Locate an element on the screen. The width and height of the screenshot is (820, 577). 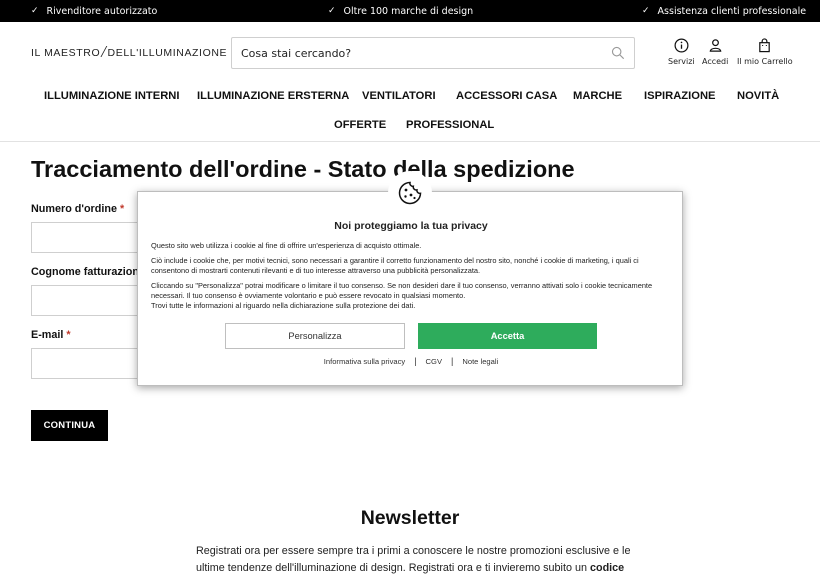
topbar-item-label: Assistenza clienti professionale is located at coordinates (732, 11).